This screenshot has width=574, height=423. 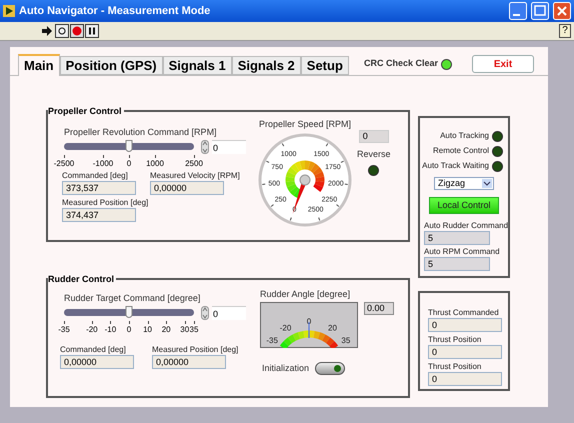 I want to click on tab: Signals 1, so click(x=197, y=65).